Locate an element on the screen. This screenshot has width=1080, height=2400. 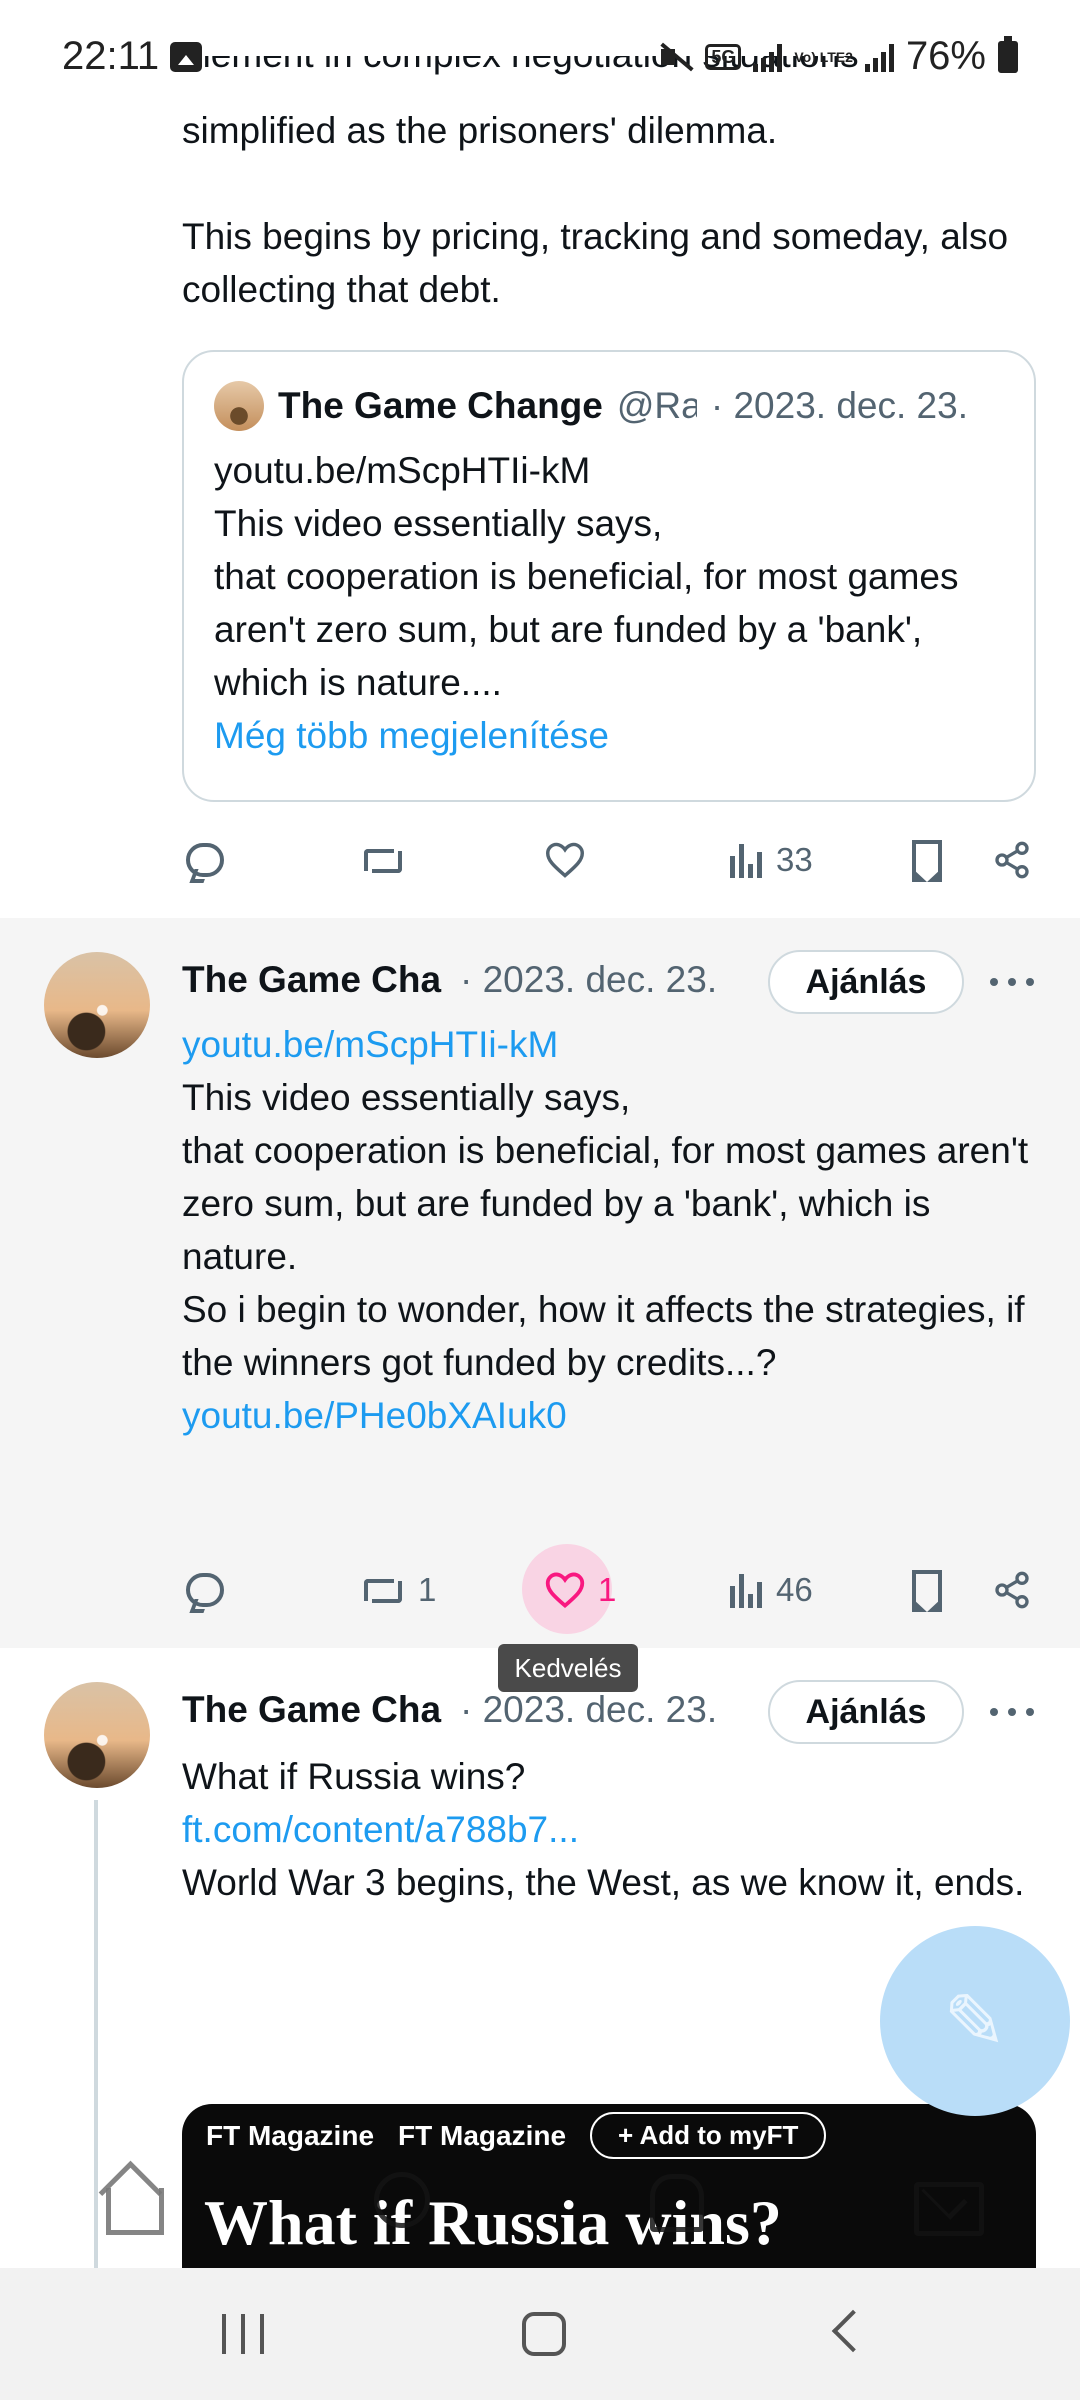
tweet2-avatar is located at coordinates (97, 1005).